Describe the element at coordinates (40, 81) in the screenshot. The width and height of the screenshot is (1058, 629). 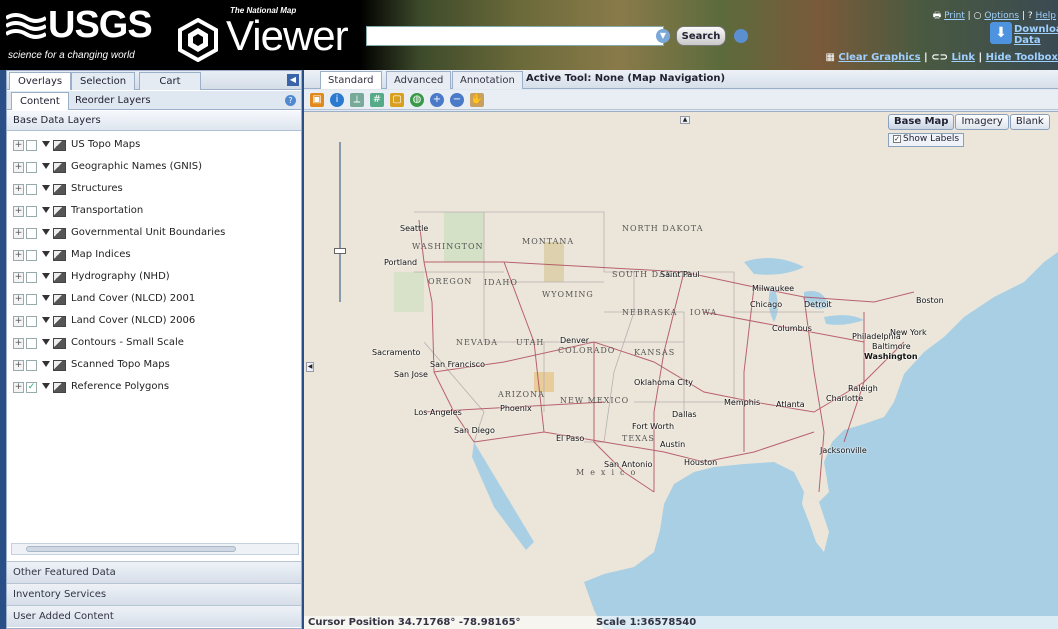
I see `tab-overlays: Overlays` at that location.